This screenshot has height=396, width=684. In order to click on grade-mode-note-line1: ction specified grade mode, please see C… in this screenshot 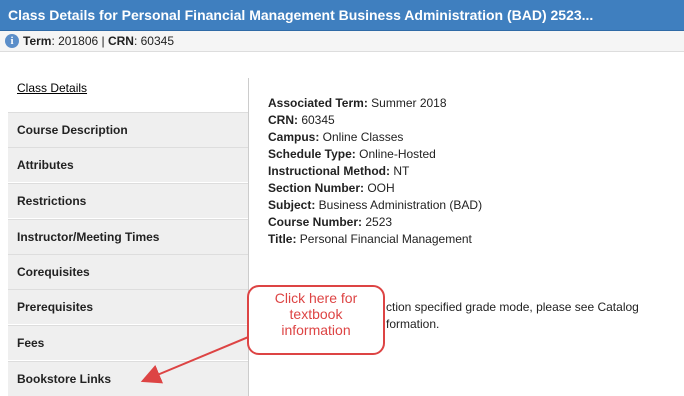, I will do `click(512, 307)`.